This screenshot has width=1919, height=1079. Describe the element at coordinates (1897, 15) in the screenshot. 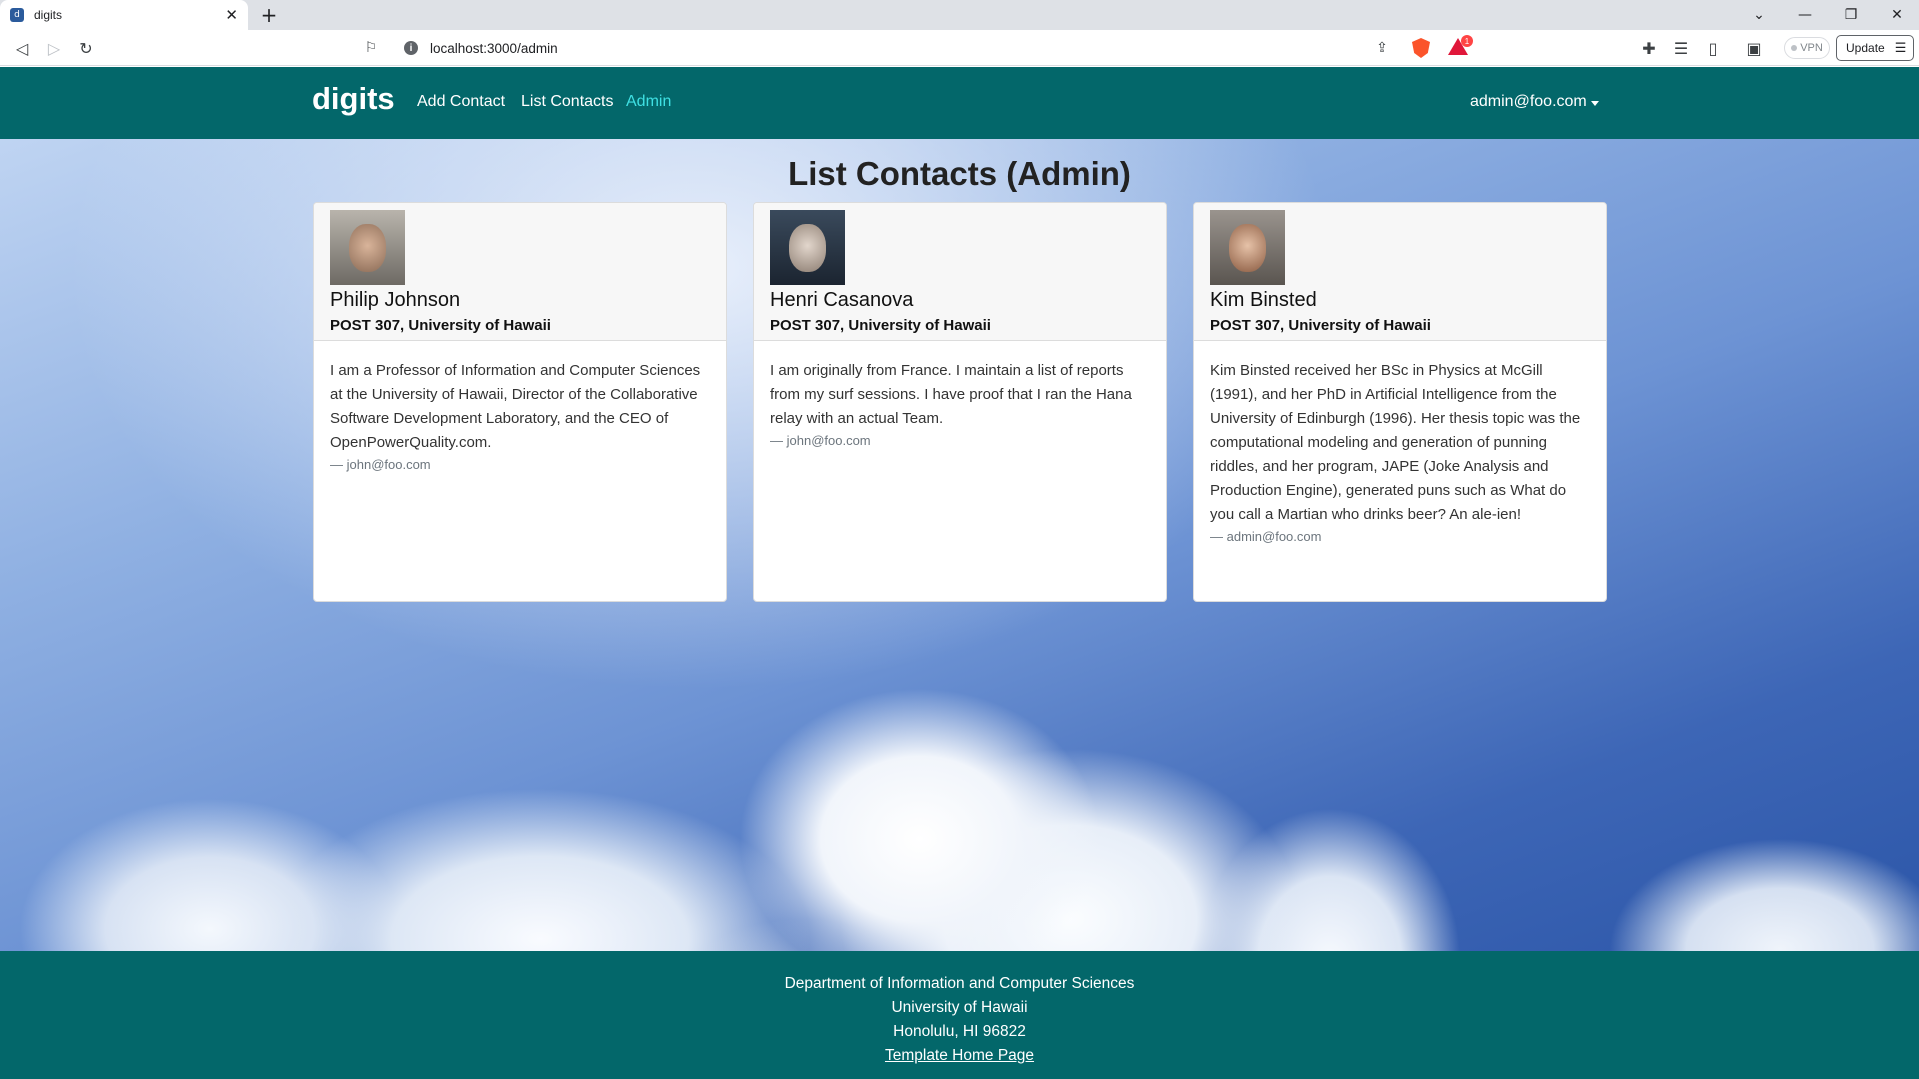

I see `close-window-button: ✕` at that location.